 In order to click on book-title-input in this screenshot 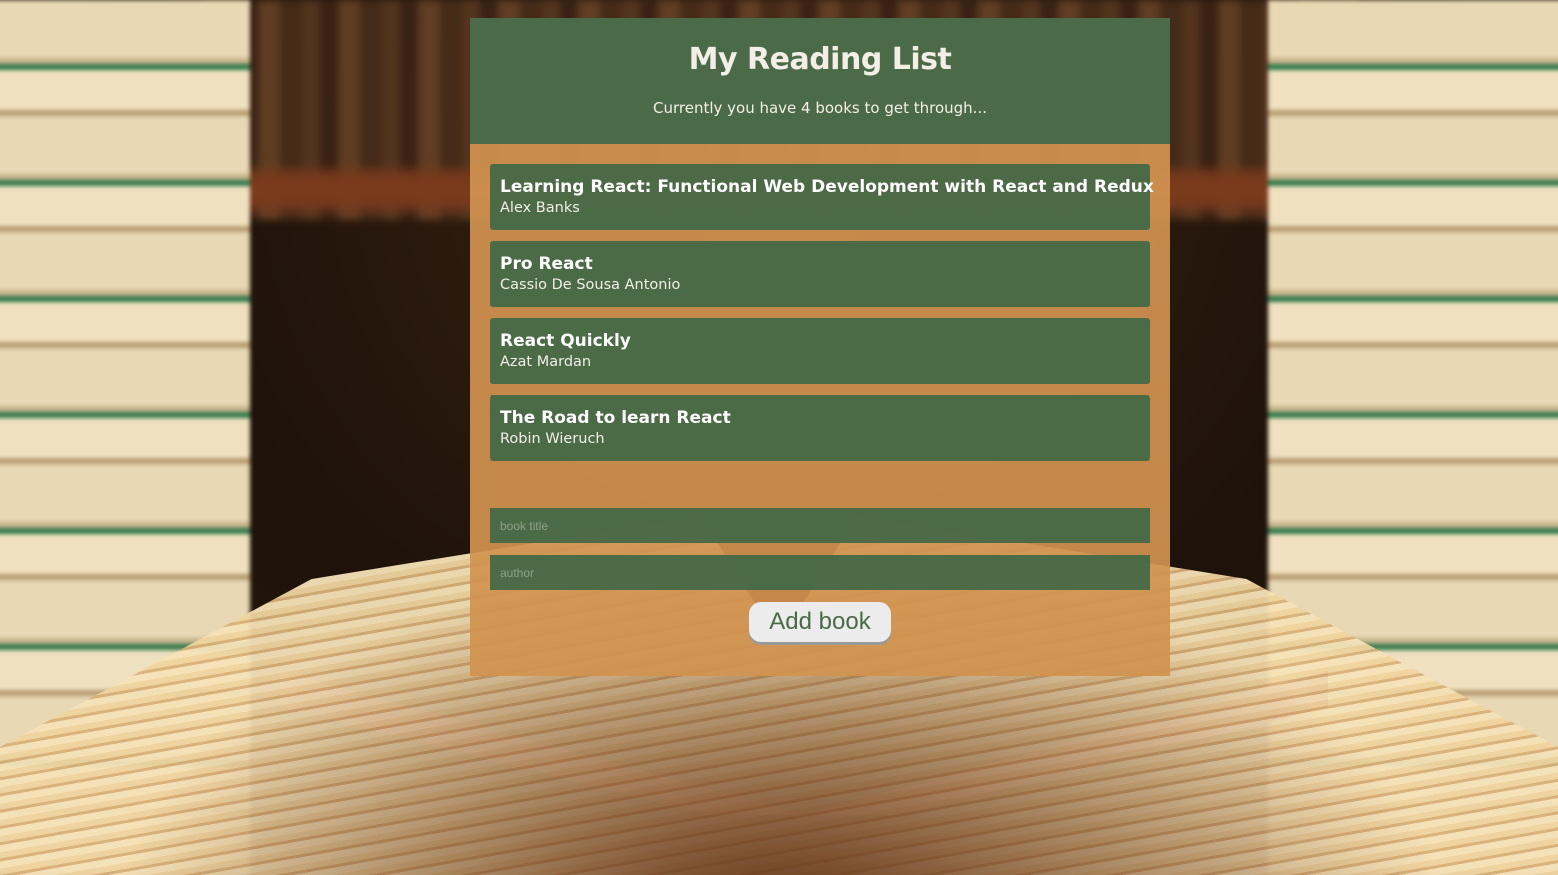, I will do `click(820, 525)`.